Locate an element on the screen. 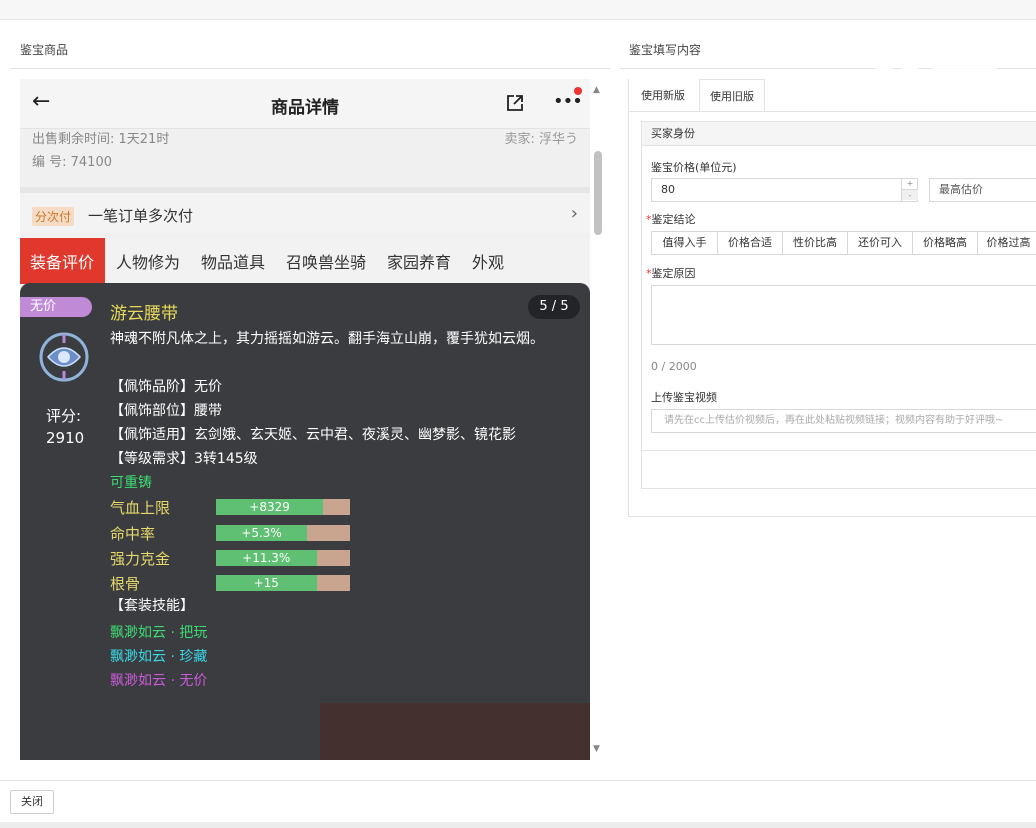 The height and width of the screenshot is (828, 1036). stat-fill: +5.3% is located at coordinates (262, 533).